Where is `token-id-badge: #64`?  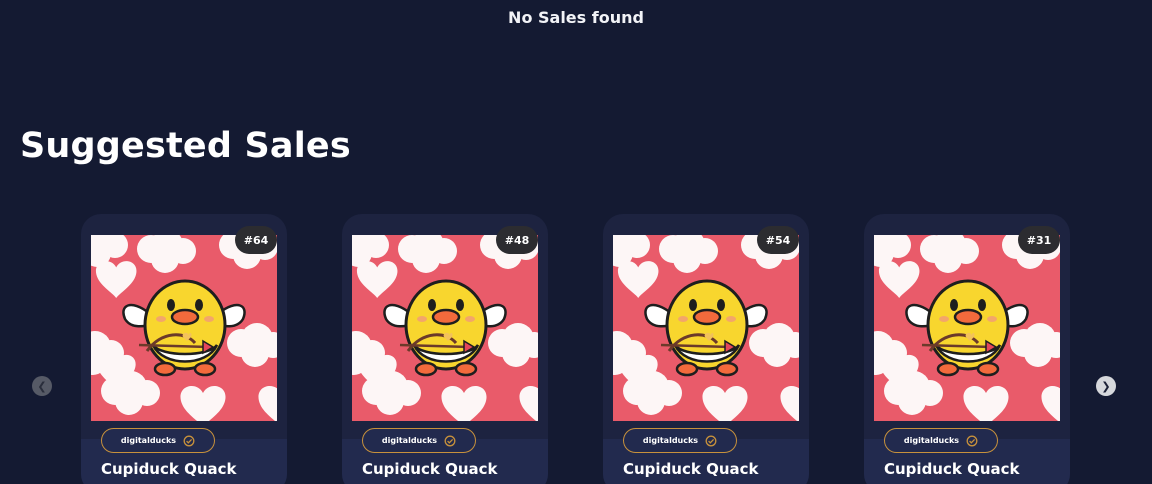
token-id-badge: #64 is located at coordinates (256, 240).